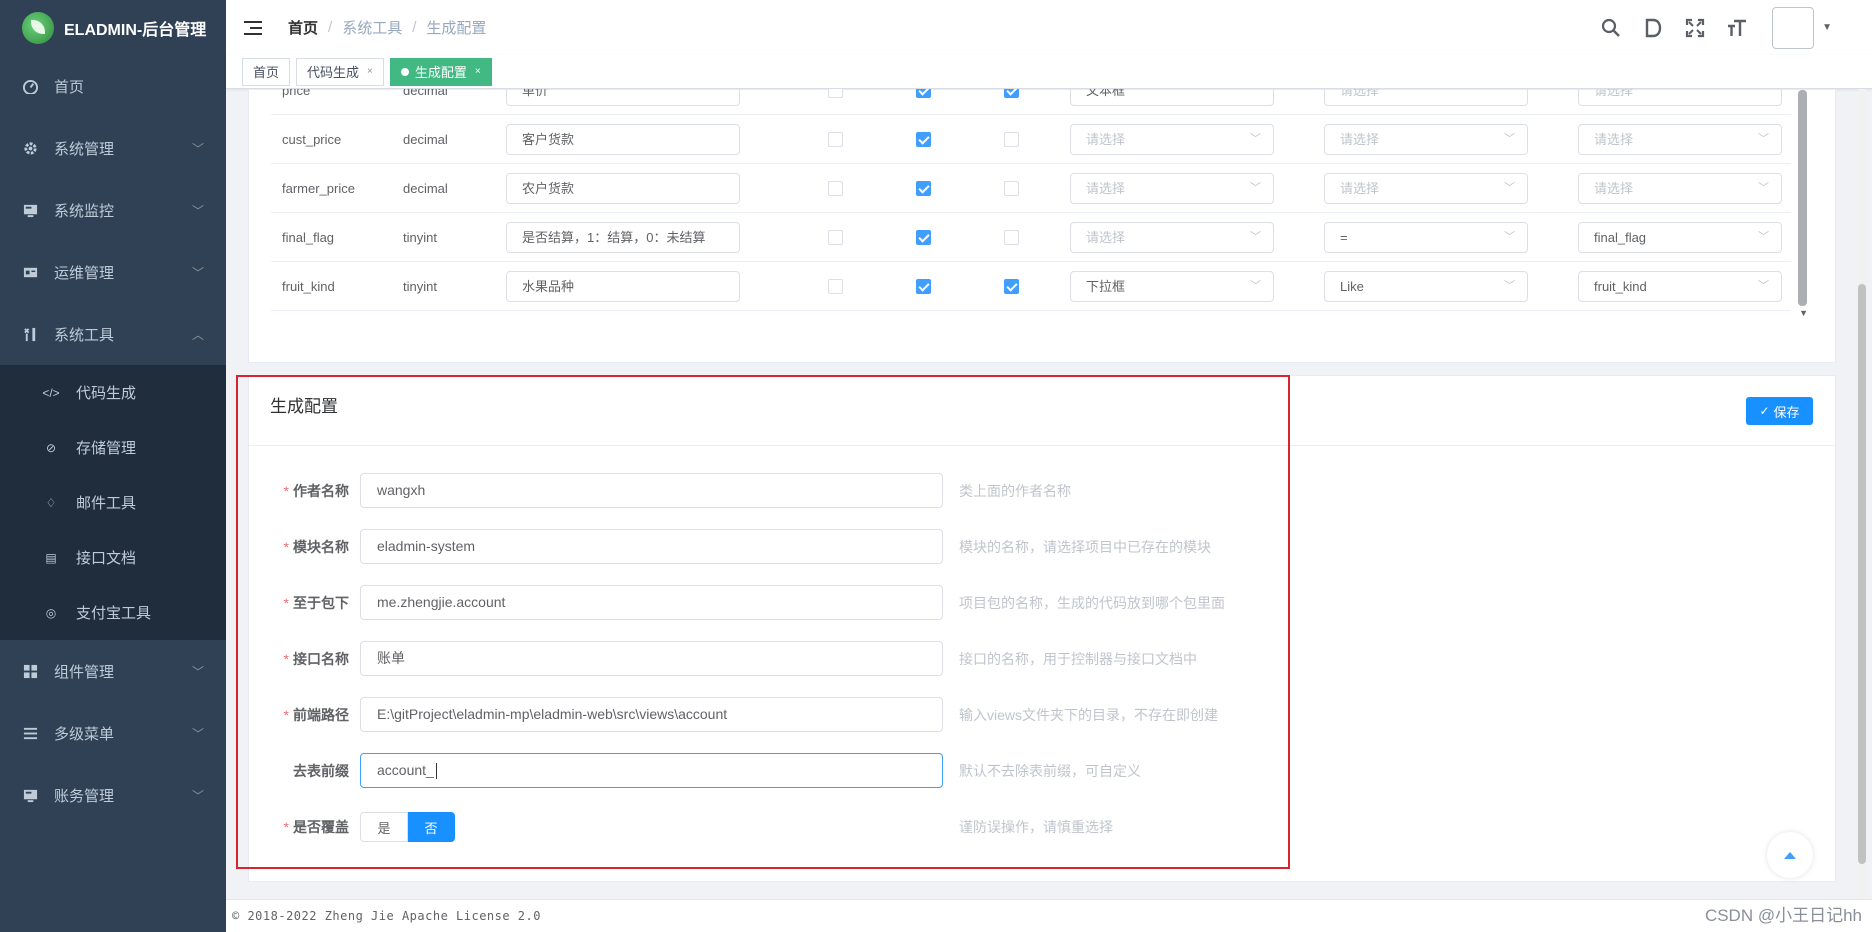 The height and width of the screenshot is (932, 1872). Describe the element at coordinates (1426, 237) in the screenshot. I see `query-type-select: = ﹀` at that location.